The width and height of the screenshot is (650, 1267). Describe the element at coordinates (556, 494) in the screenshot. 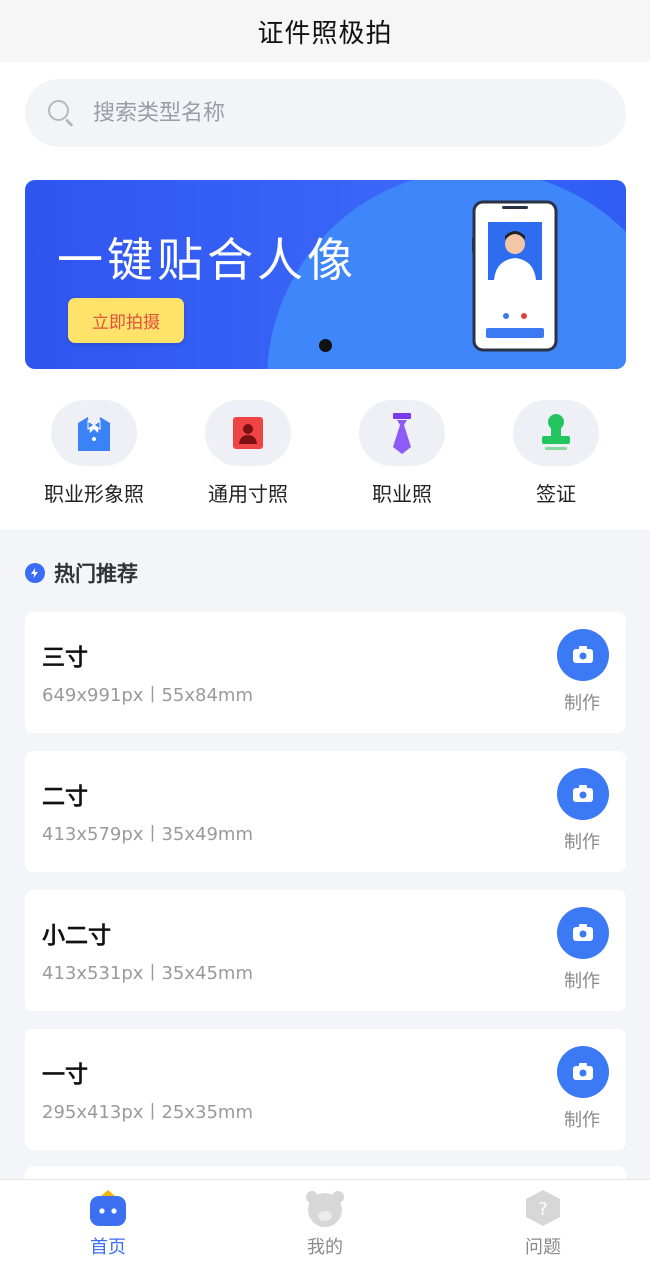

I see `category-label: 签证` at that location.